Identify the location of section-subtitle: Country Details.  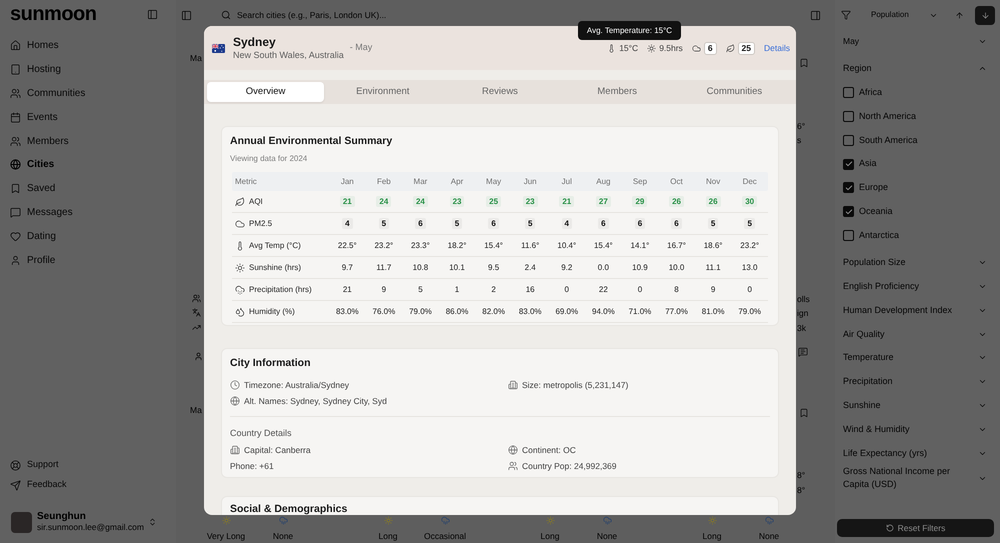
(261, 433).